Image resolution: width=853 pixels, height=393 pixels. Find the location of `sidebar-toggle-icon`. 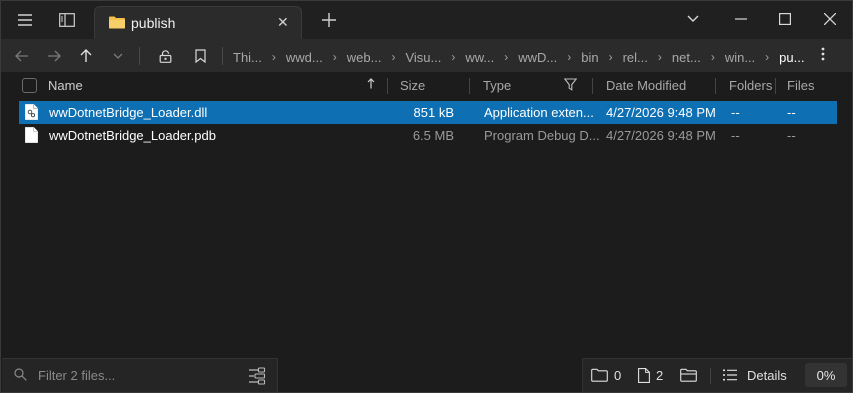

sidebar-toggle-icon is located at coordinates (67, 20).